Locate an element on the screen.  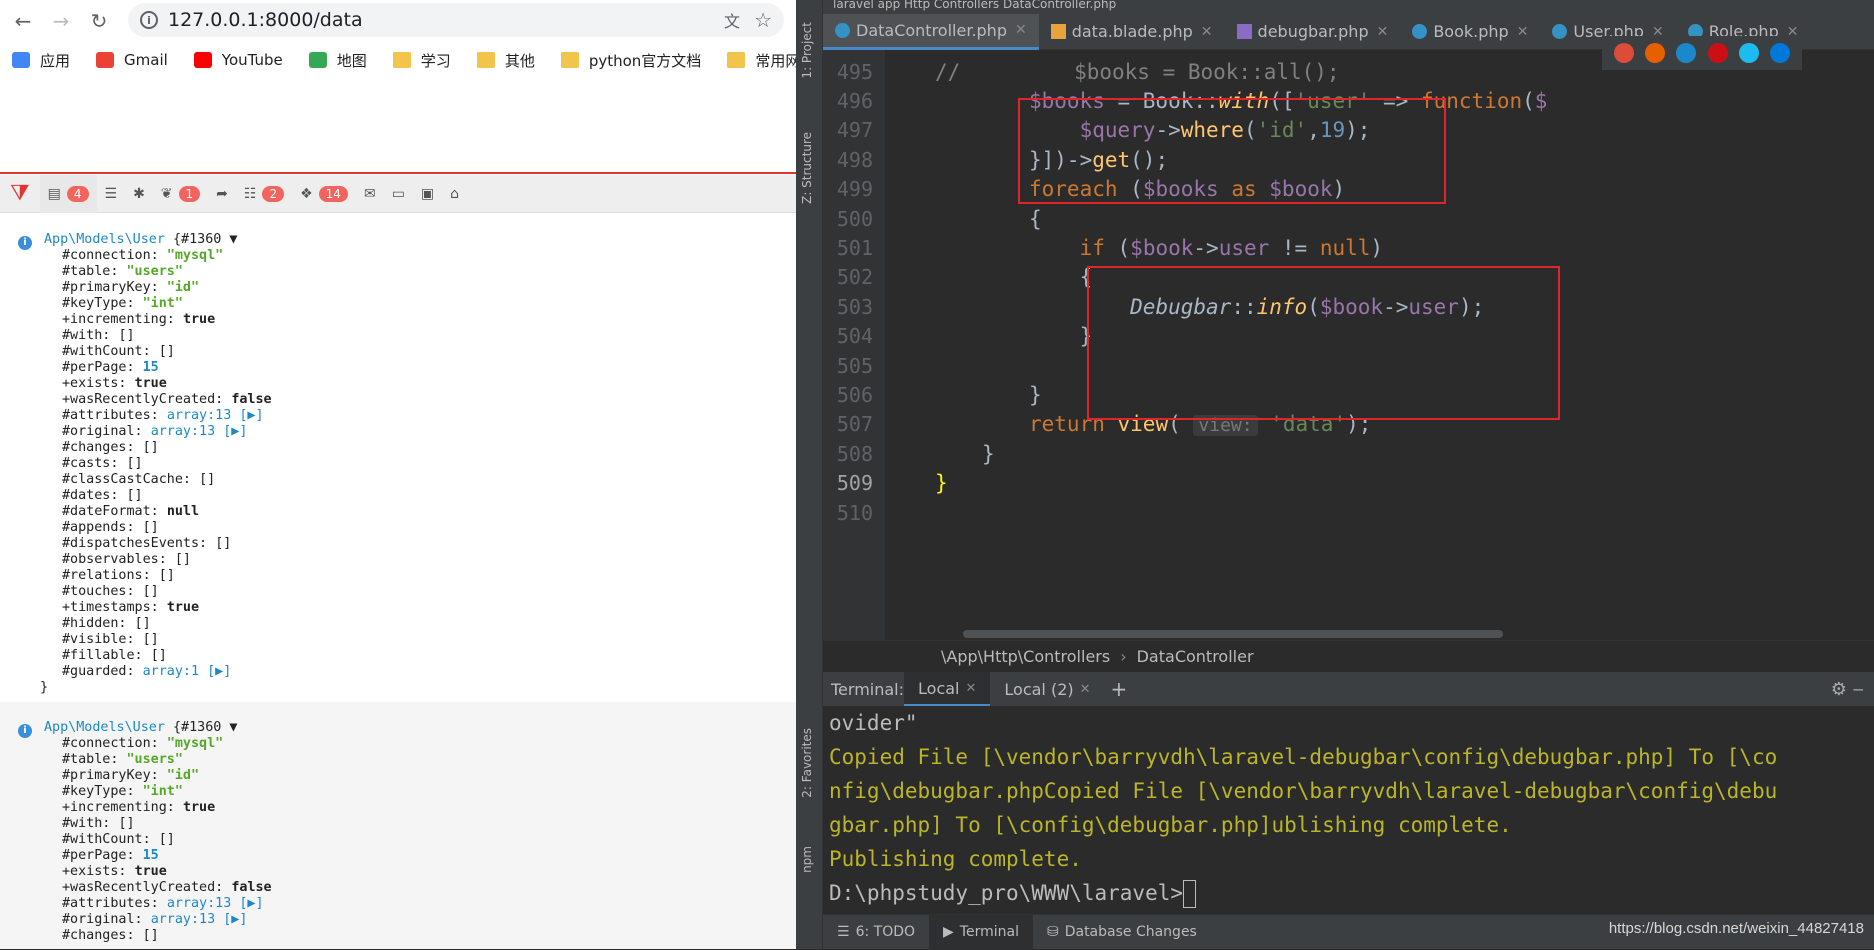
count-badge: 2 is located at coordinates (273, 193).